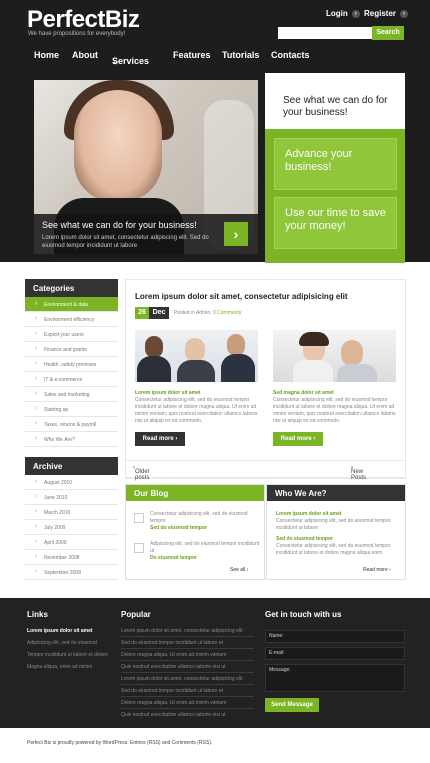 The height and width of the screenshot is (763, 430). What do you see at coordinates (239, 570) in the screenshot?
I see `see-all-link: See all ›` at bounding box center [239, 570].